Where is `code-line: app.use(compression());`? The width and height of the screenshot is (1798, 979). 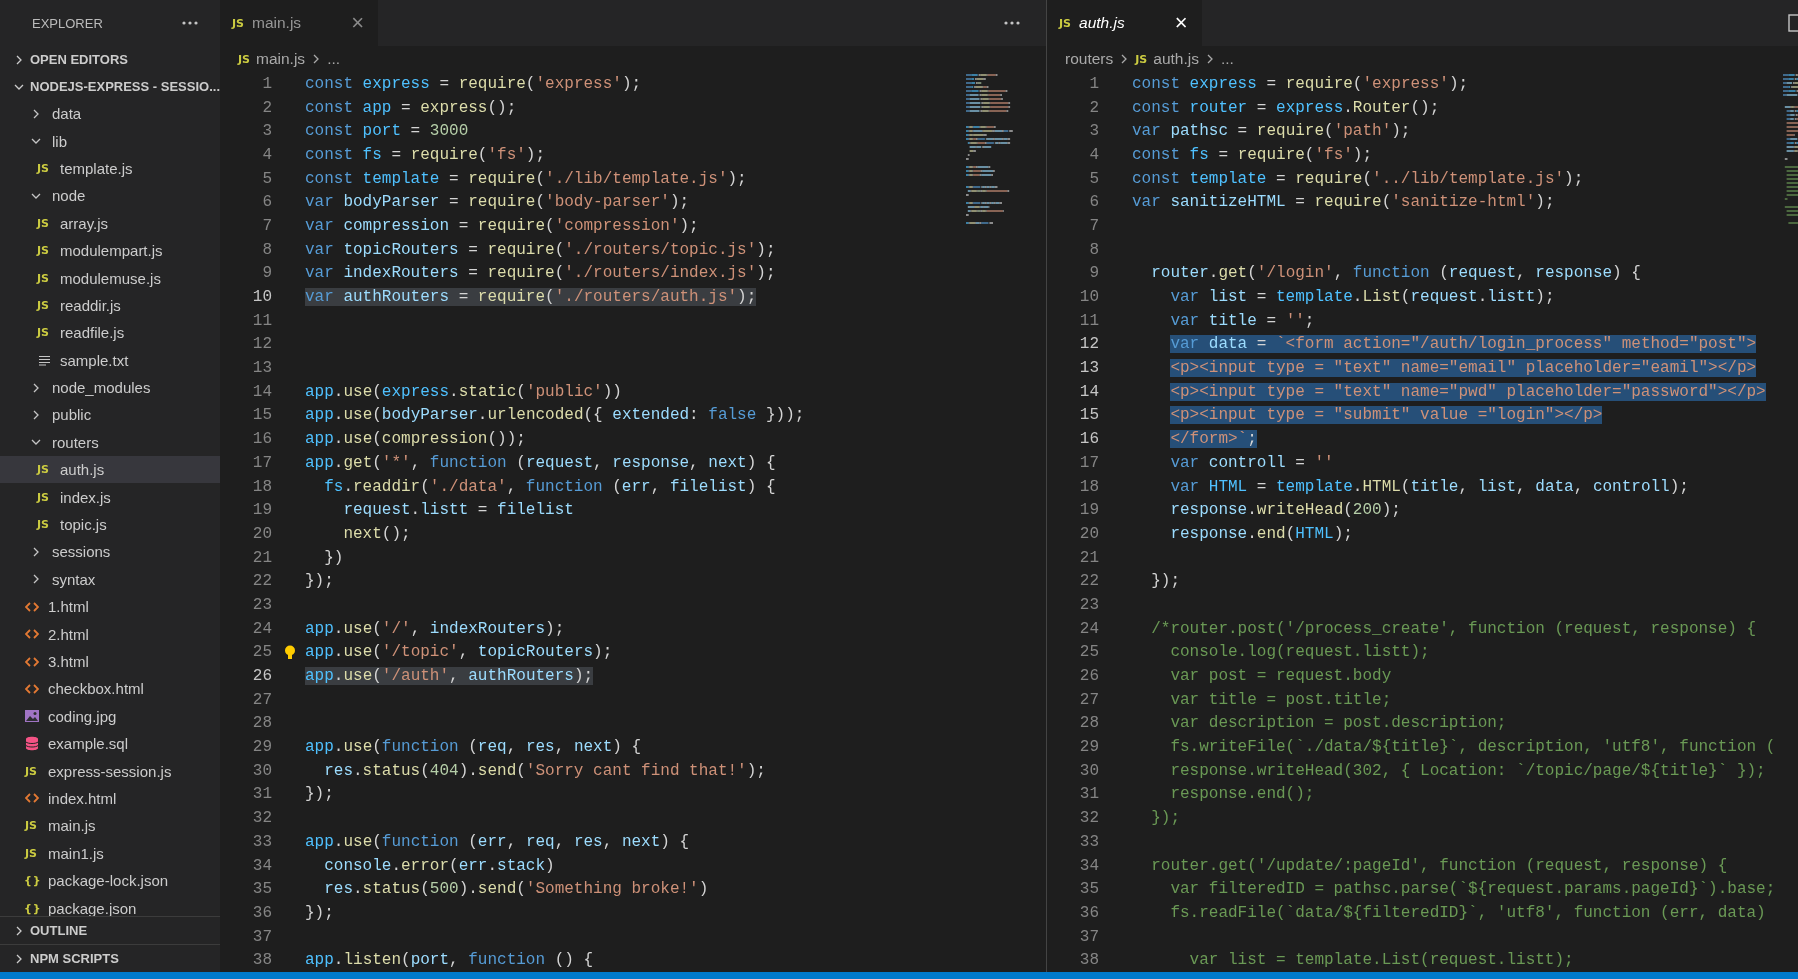
code-line: app.use(compression()); is located at coordinates (415, 439).